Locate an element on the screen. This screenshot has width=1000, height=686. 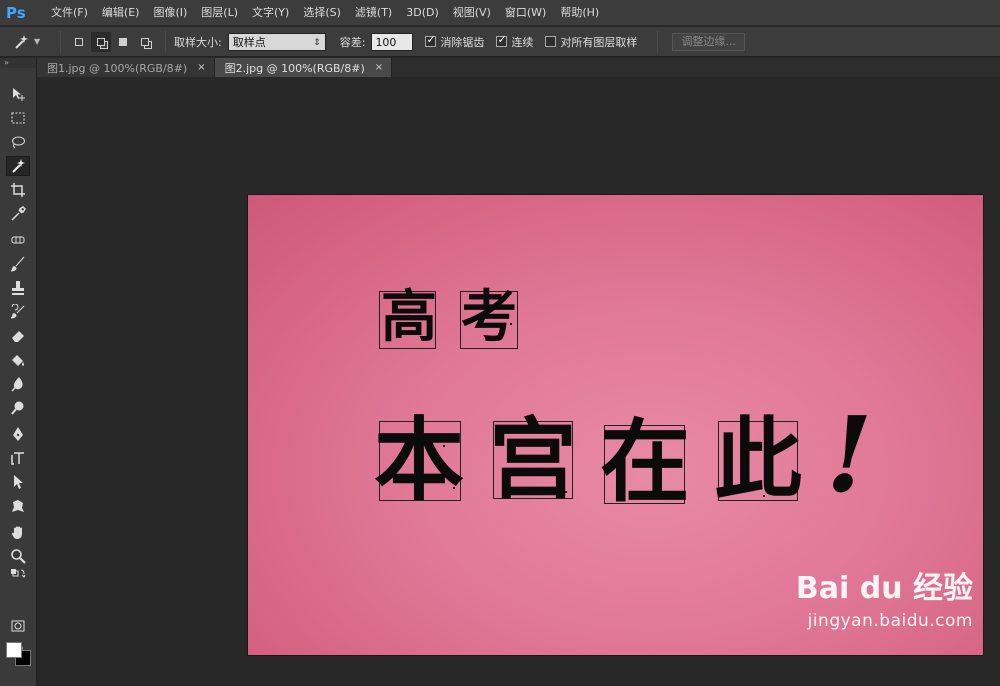
canvas-glyph: 此 is located at coordinates (758, 459).